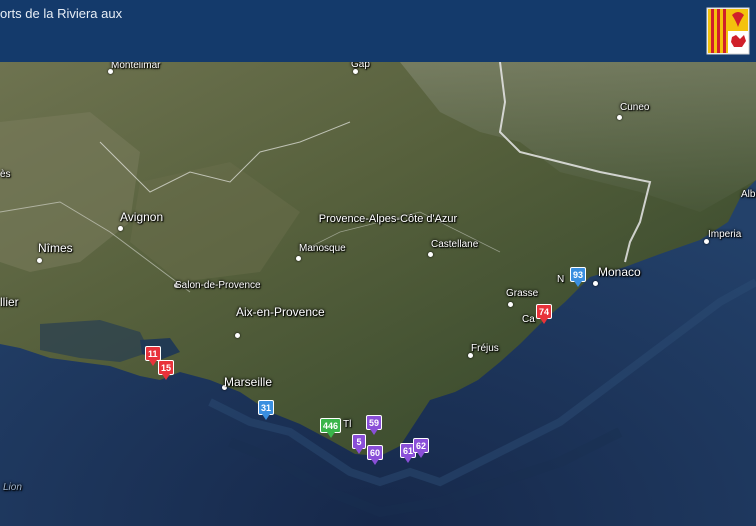  I want to click on place-toulon: Tl, so click(347, 424).